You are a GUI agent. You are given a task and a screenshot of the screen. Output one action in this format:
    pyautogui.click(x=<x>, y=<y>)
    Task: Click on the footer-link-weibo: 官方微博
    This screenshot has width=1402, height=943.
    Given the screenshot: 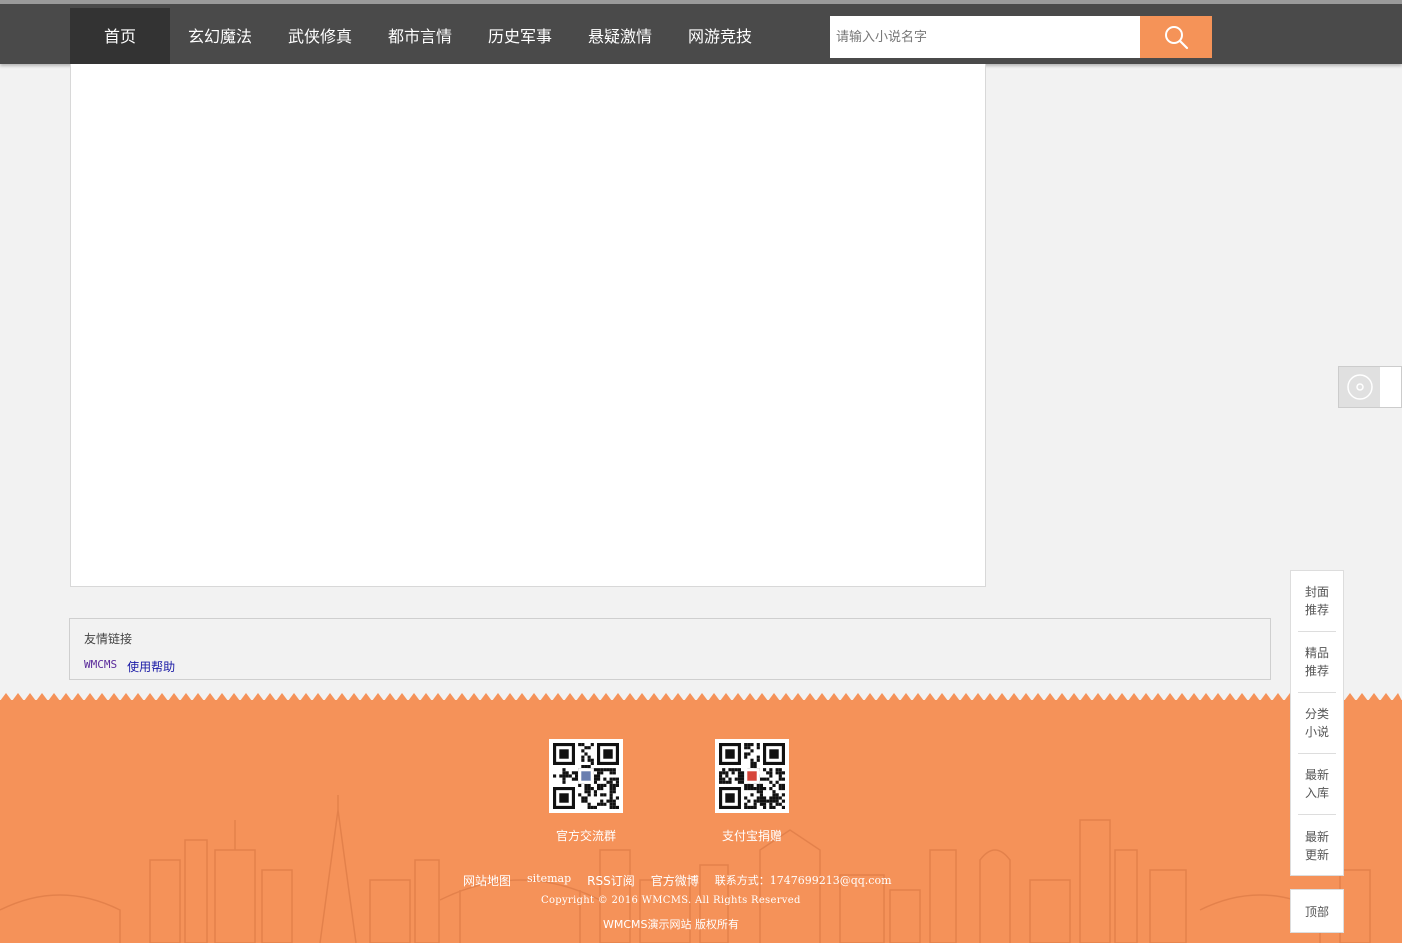 What is the action you would take?
    pyautogui.click(x=675, y=880)
    